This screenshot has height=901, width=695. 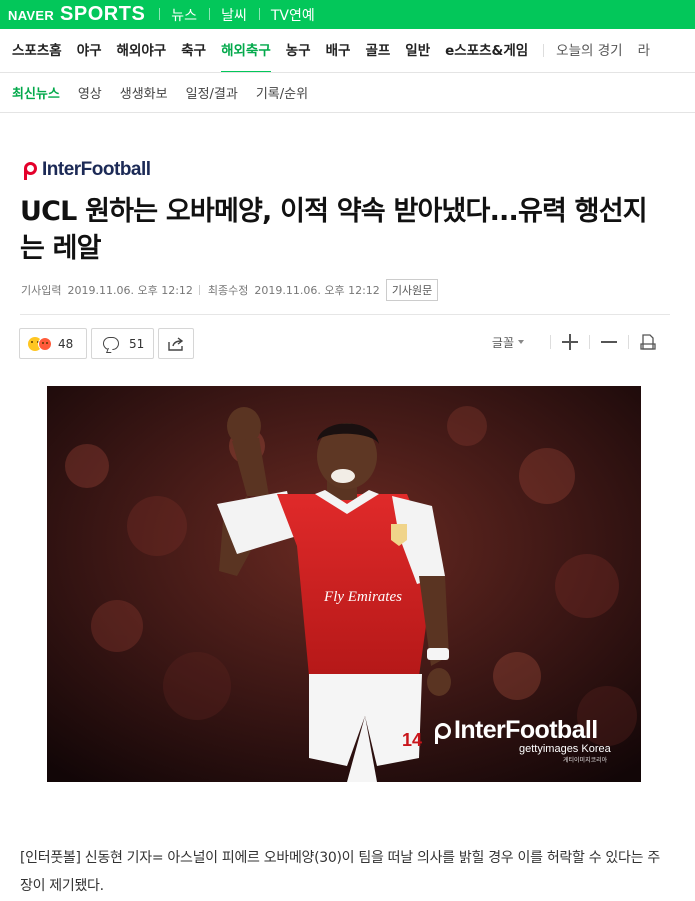 What do you see at coordinates (412, 740) in the screenshot?
I see `jersey-number: 14` at bounding box center [412, 740].